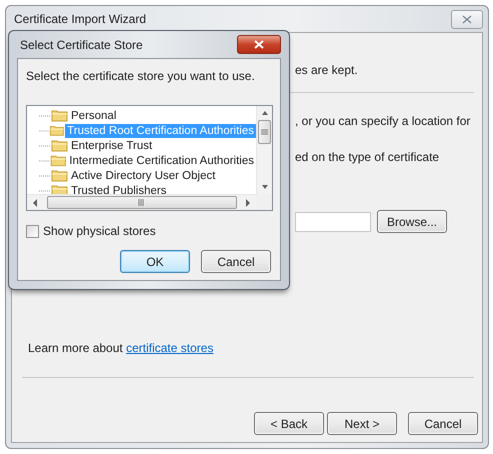  Describe the element at coordinates (327, 70) in the screenshot. I see `description-text: es are kept.` at that location.